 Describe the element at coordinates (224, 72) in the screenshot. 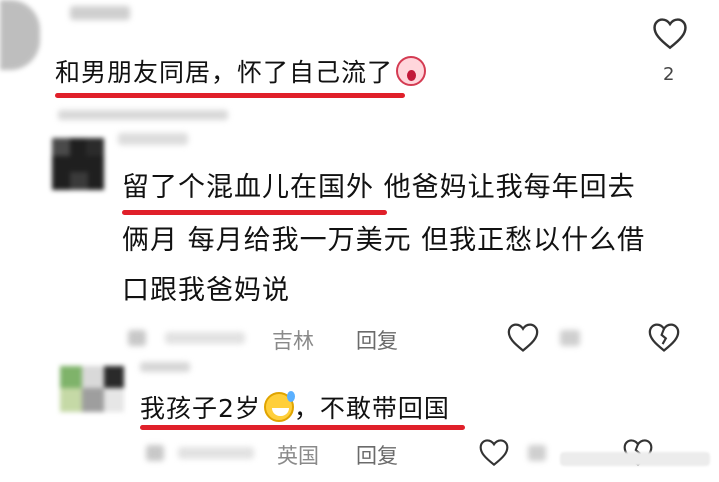

I see `comment-text-main: 和男朋友同居，怀了自己流了` at that location.